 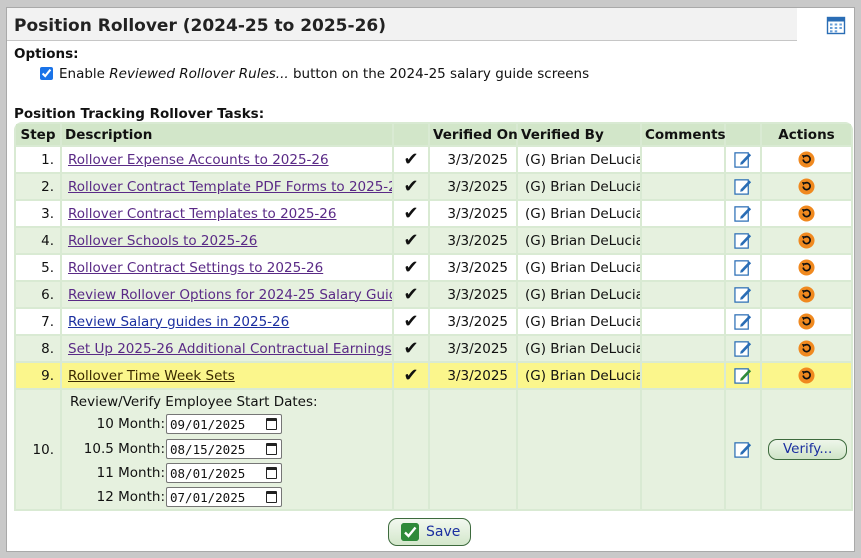 What do you see at coordinates (82, 74) in the screenshot?
I see `enable-prefix: Enable` at bounding box center [82, 74].